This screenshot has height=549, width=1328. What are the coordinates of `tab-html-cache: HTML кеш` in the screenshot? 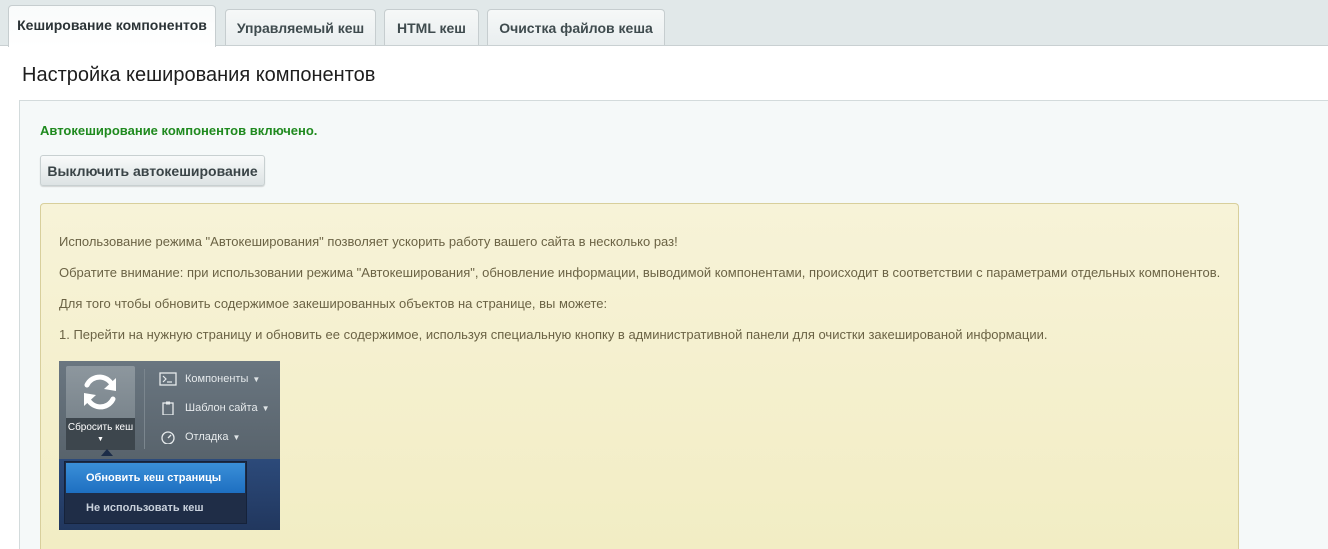 It's located at (431, 27).